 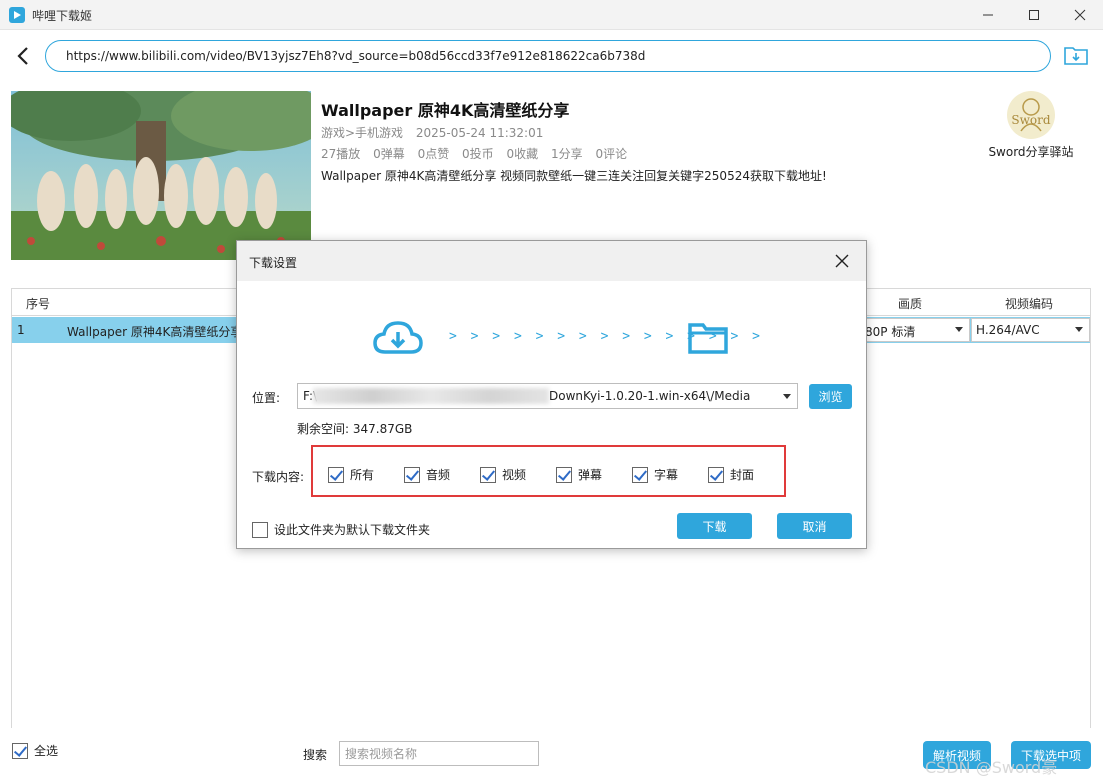 What do you see at coordinates (433, 154) in the screenshot?
I see `stat-likes: 0点赞` at bounding box center [433, 154].